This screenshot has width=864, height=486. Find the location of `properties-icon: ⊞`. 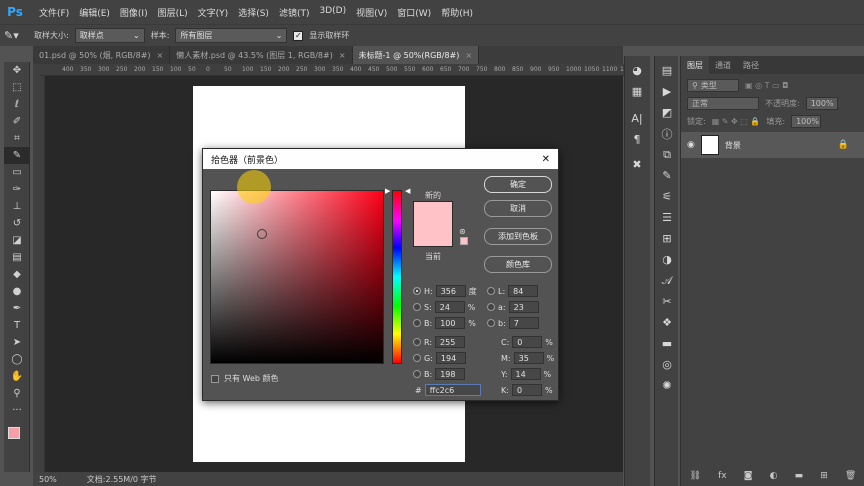

properties-icon: ⊞ is located at coordinates (667, 238).